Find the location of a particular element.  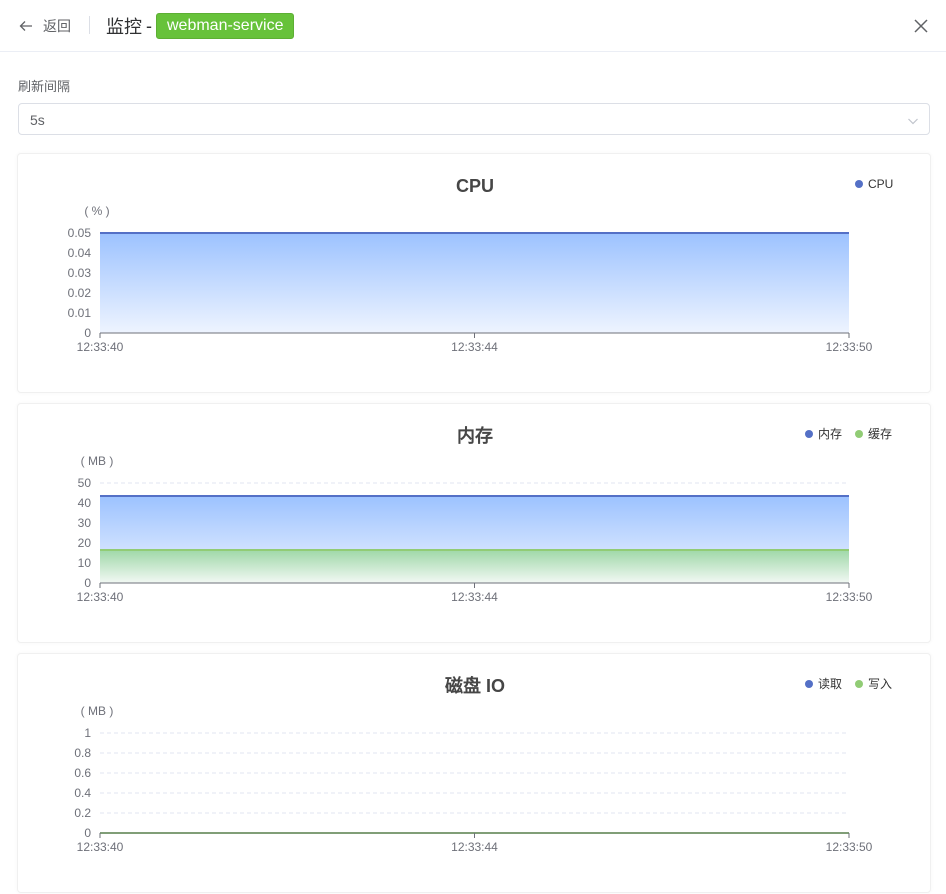

legend-item-缓存: 缓存 is located at coordinates (873, 434).